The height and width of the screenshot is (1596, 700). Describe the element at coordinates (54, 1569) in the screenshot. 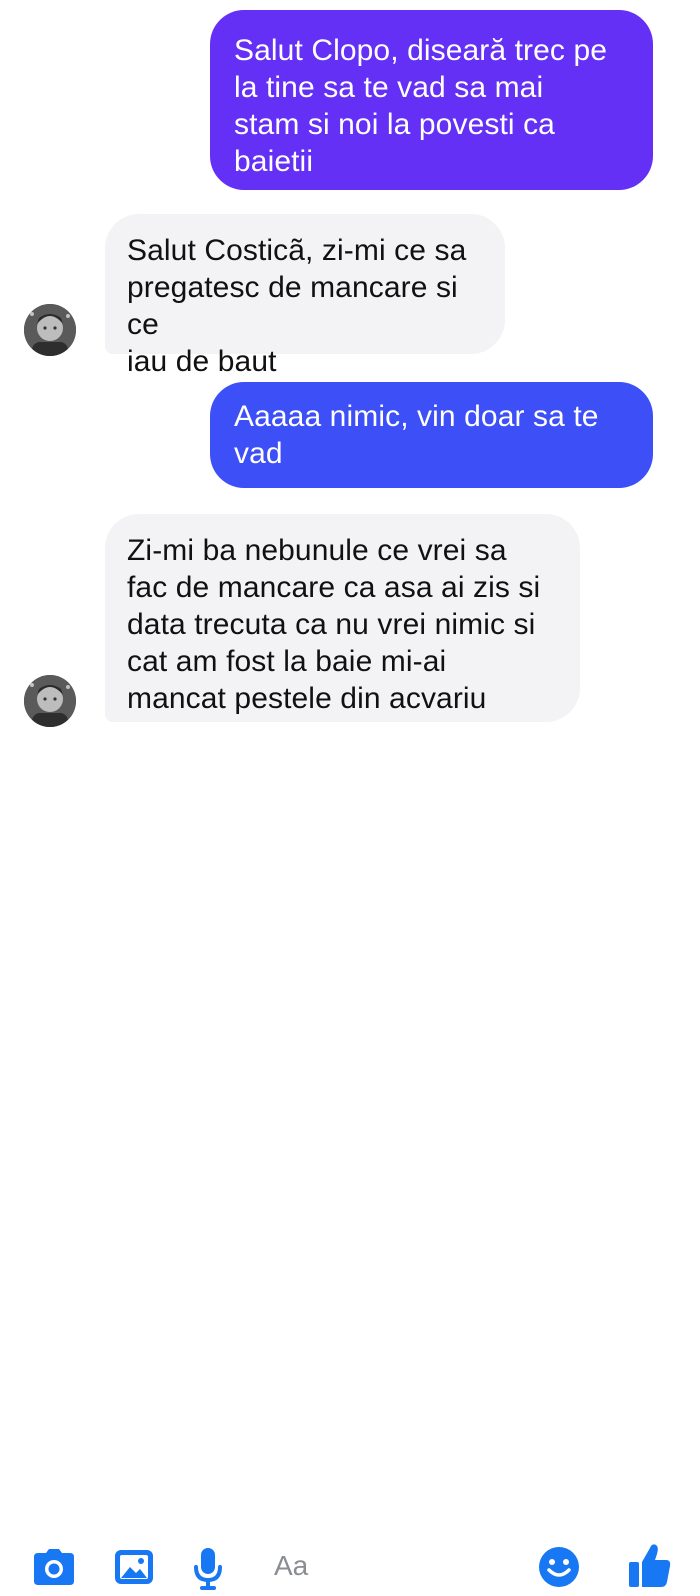

I see `camera-icon` at that location.